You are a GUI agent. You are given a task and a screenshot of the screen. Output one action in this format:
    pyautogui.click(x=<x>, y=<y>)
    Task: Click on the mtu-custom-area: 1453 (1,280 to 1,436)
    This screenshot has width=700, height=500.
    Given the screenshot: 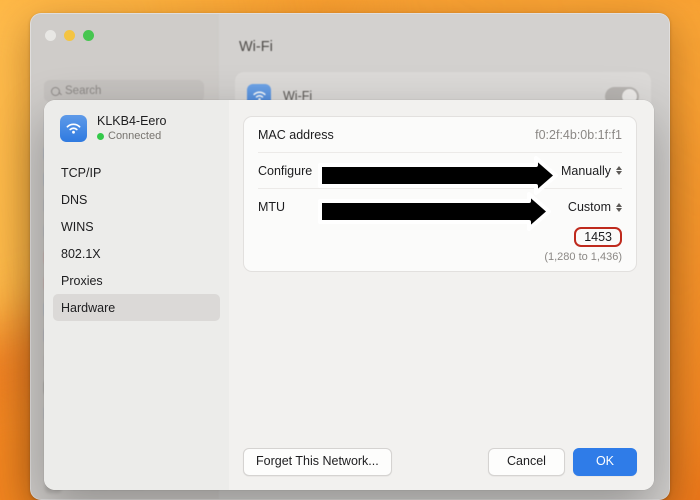 What is the action you would take?
    pyautogui.click(x=440, y=248)
    